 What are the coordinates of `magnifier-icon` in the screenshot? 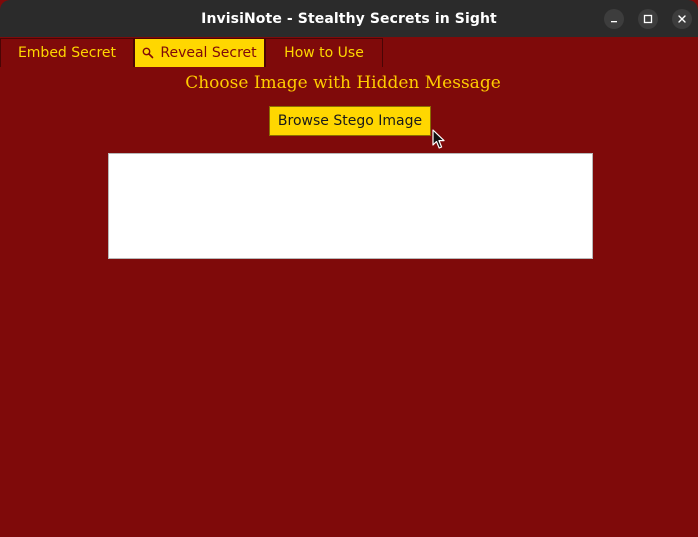 It's located at (148, 53).